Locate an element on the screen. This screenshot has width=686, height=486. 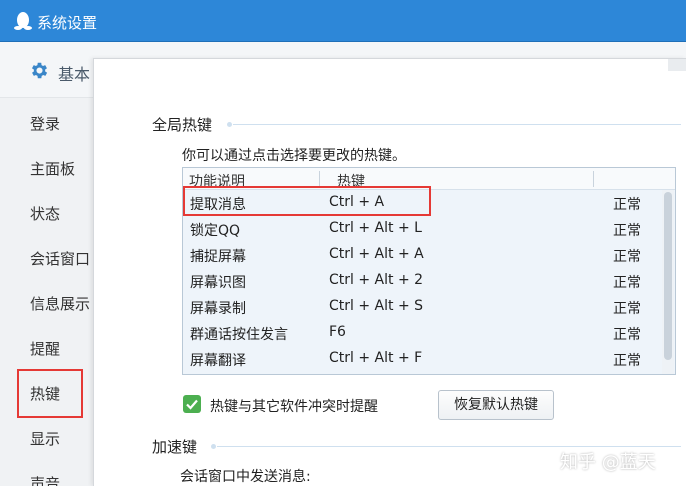
cell-hotkey: Ctrl + Alt + A is located at coordinates (376, 254).